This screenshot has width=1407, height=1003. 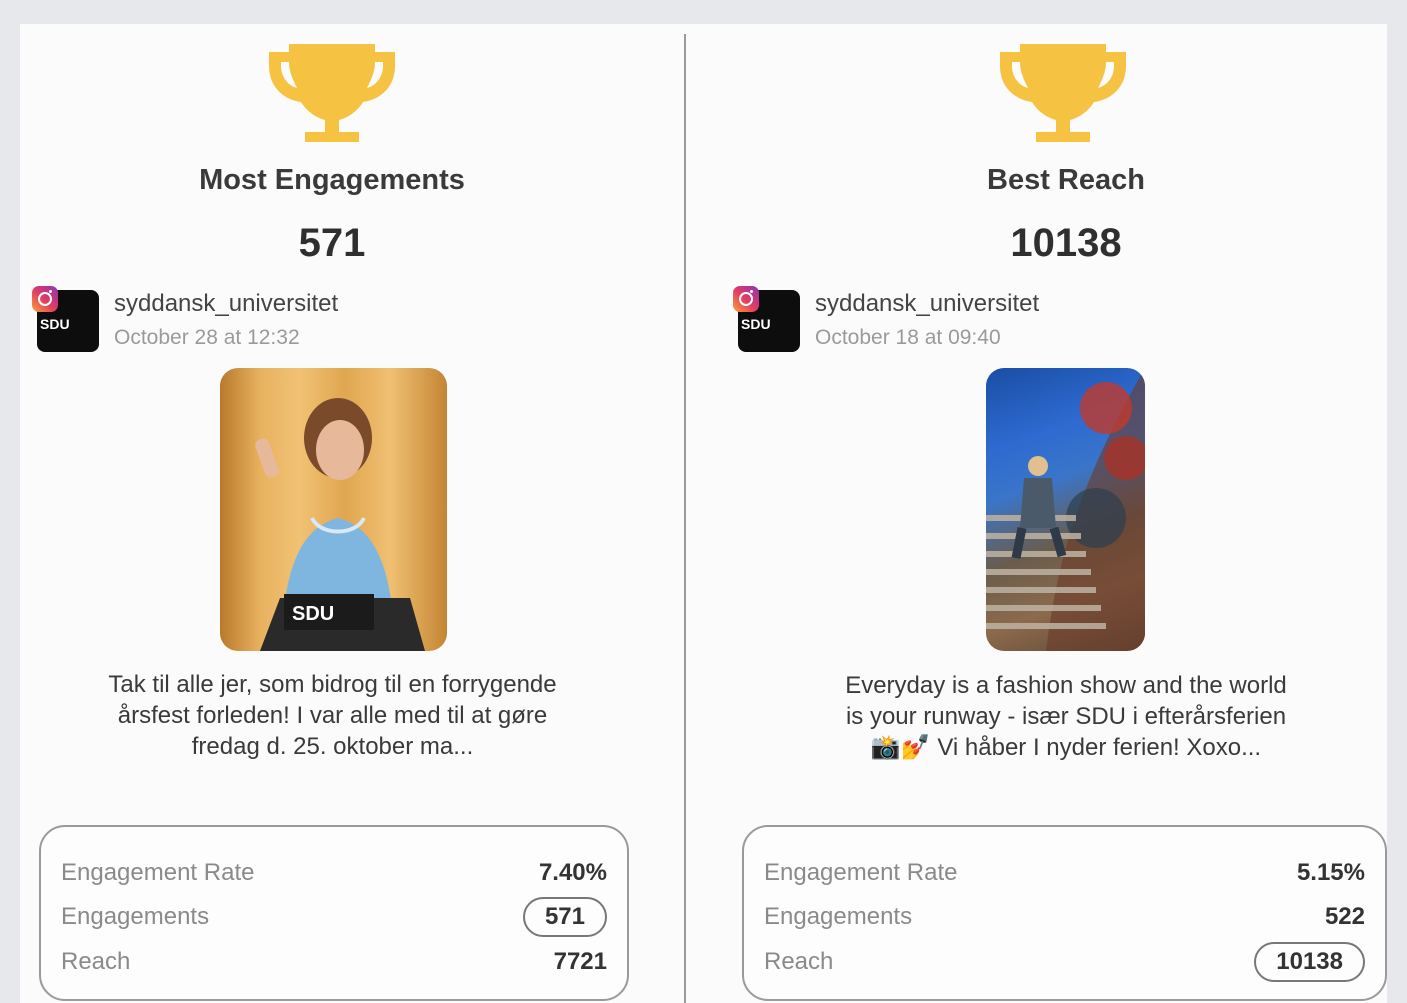 What do you see at coordinates (580, 961) in the screenshot?
I see `stat-value: 7721` at bounding box center [580, 961].